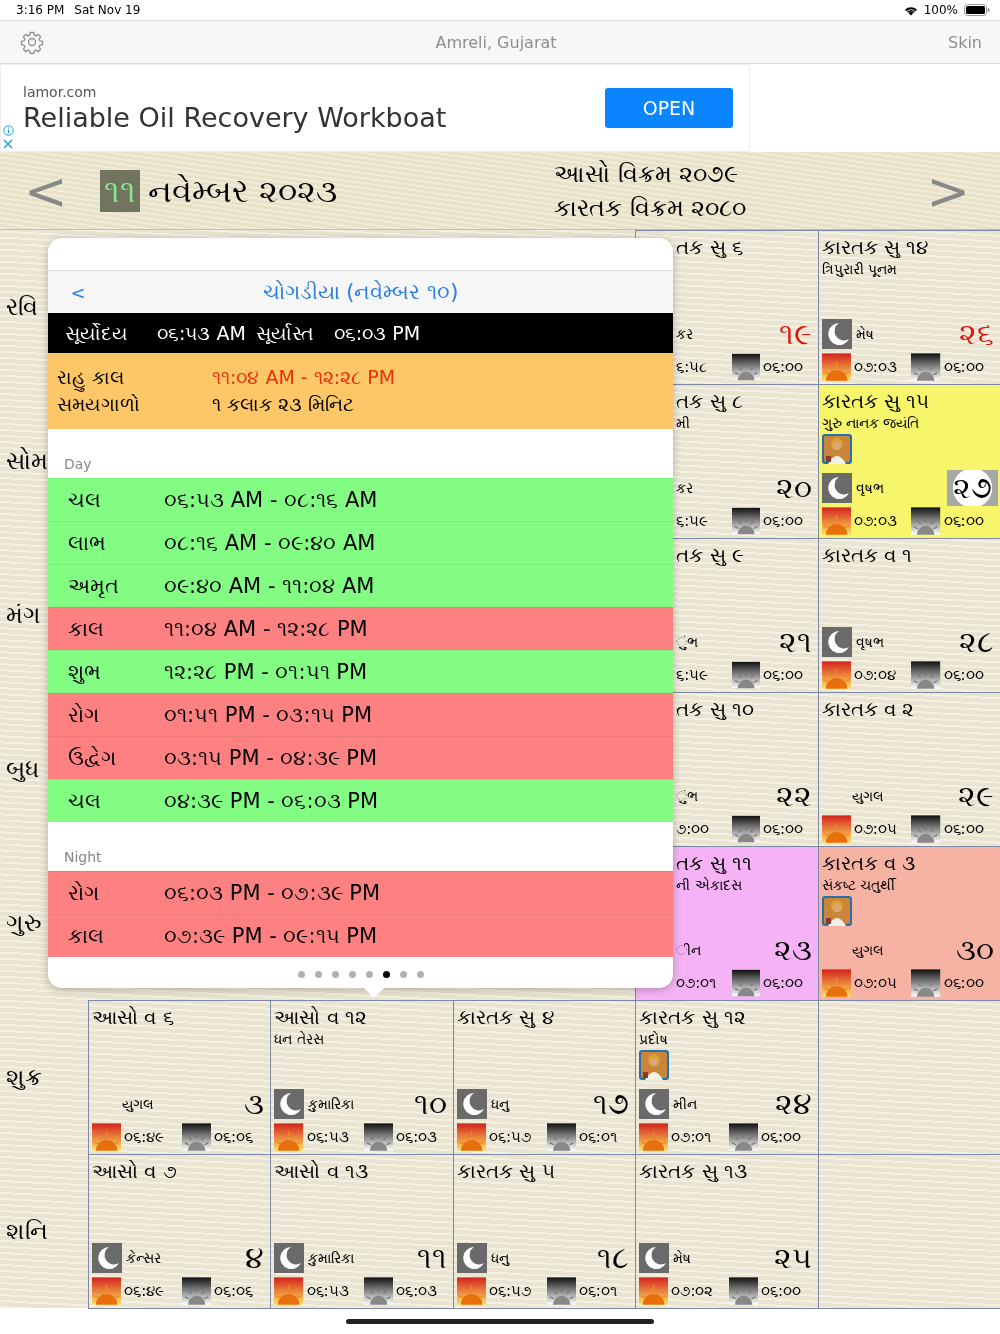 This screenshot has width=1000, height=1334. Describe the element at coordinates (910, 10) in the screenshot. I see `wifi-icon` at that location.